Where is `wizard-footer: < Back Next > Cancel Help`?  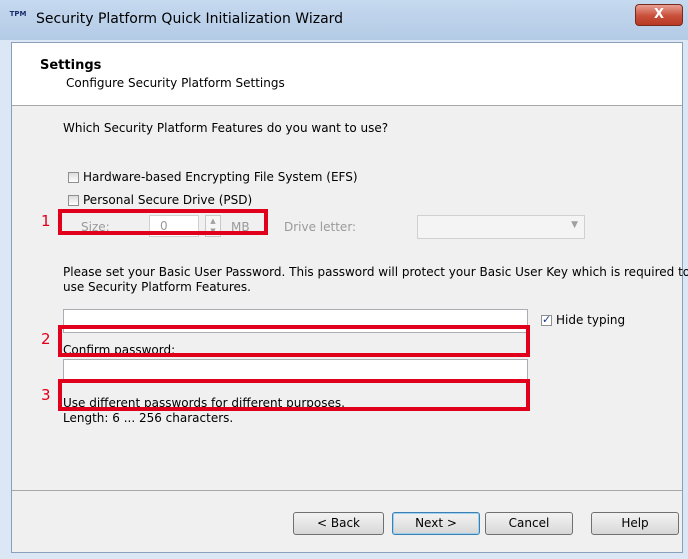
wizard-footer: < Back Next > Cancel Help is located at coordinates (347, 521).